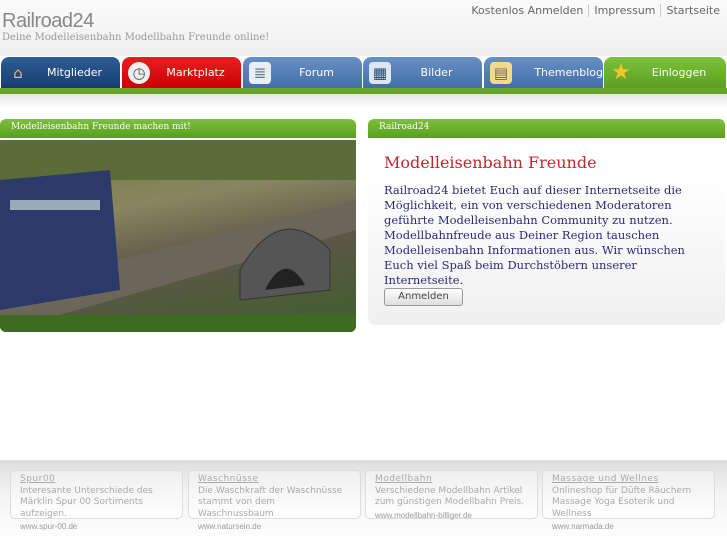 This screenshot has height=545, width=727. What do you see at coordinates (181, 72) in the screenshot?
I see `tab-marktplatz: ◷ Marktplatz` at bounding box center [181, 72].